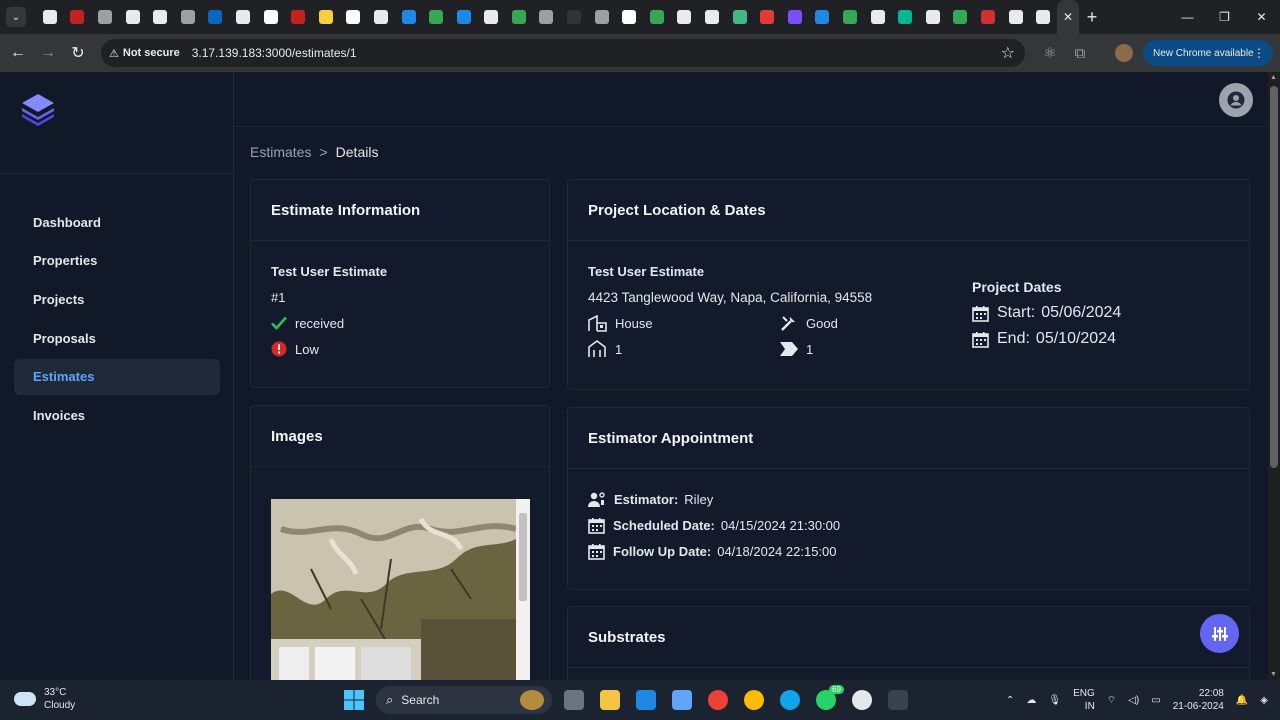  I want to click on notepad-button, so click(682, 700).